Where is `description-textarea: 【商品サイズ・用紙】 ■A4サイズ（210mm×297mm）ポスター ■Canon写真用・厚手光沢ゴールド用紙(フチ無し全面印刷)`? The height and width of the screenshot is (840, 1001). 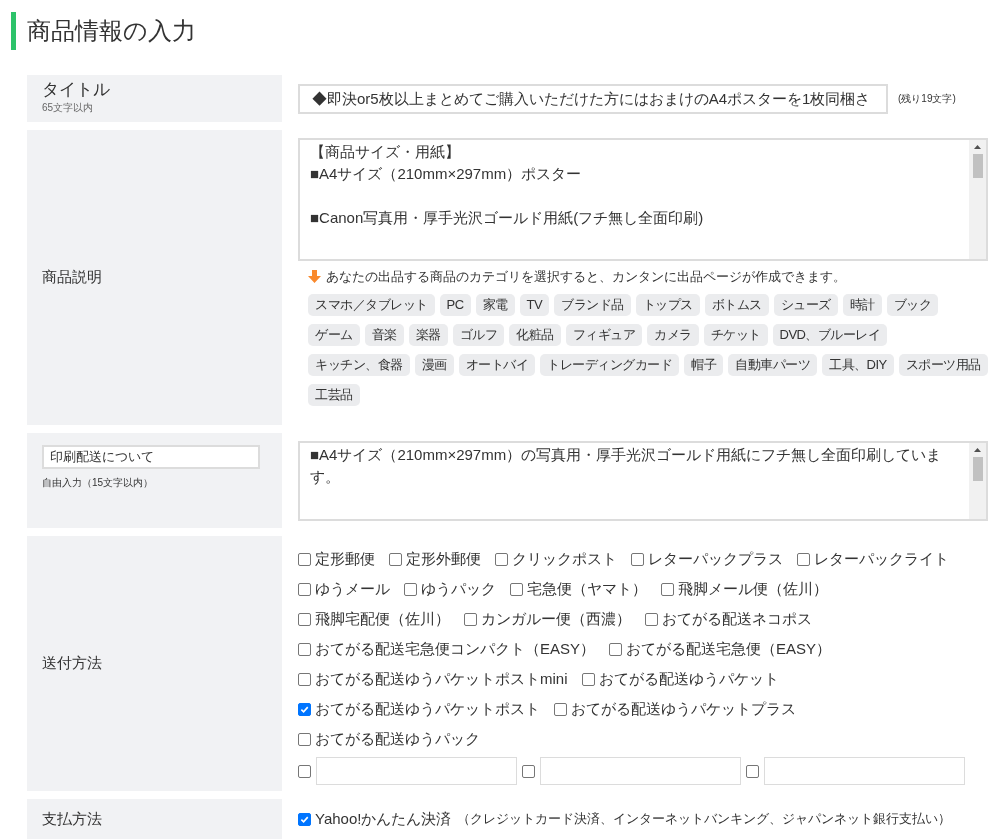 description-textarea: 【商品サイズ・用紙】 ■A4サイズ（210mm×297mm）ポスター ■Canon写真用・厚手光沢ゴールド用紙(フチ無し全面印刷) is located at coordinates (643, 199).